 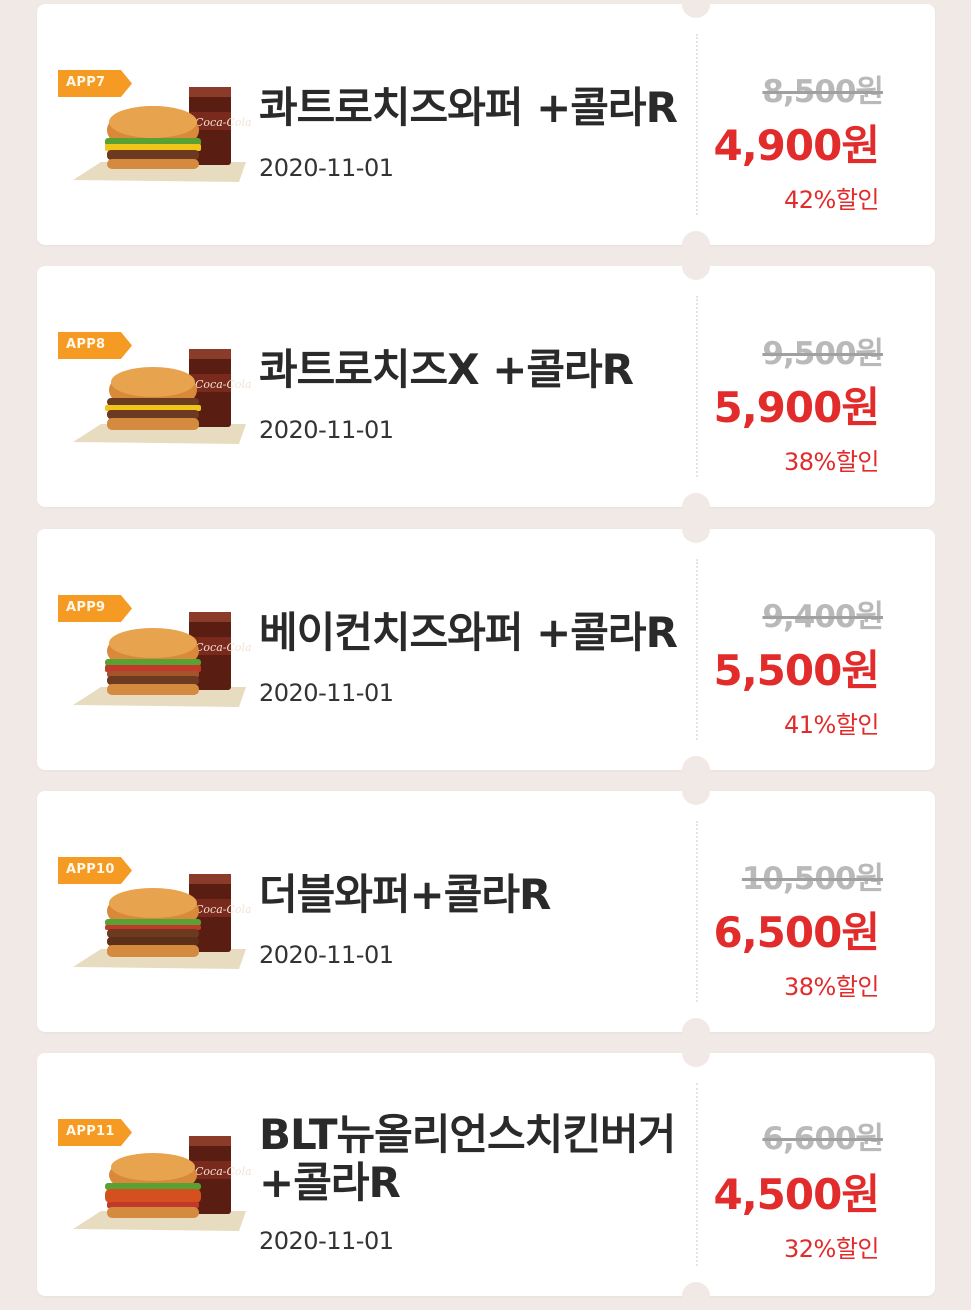 What do you see at coordinates (796, 407) in the screenshot?
I see `sale-price: 5,900원` at bounding box center [796, 407].